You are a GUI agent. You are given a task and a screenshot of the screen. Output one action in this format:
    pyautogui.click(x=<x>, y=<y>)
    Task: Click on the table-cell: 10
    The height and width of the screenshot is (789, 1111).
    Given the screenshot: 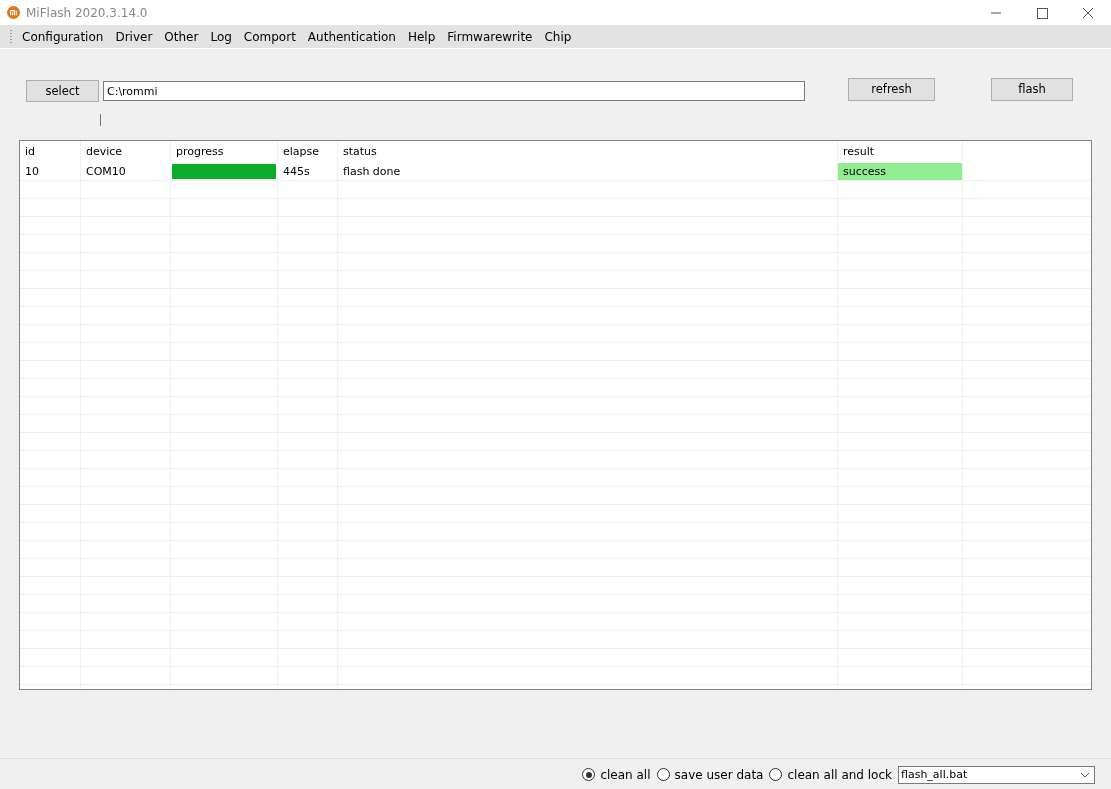 What is the action you would take?
    pyautogui.click(x=50, y=171)
    